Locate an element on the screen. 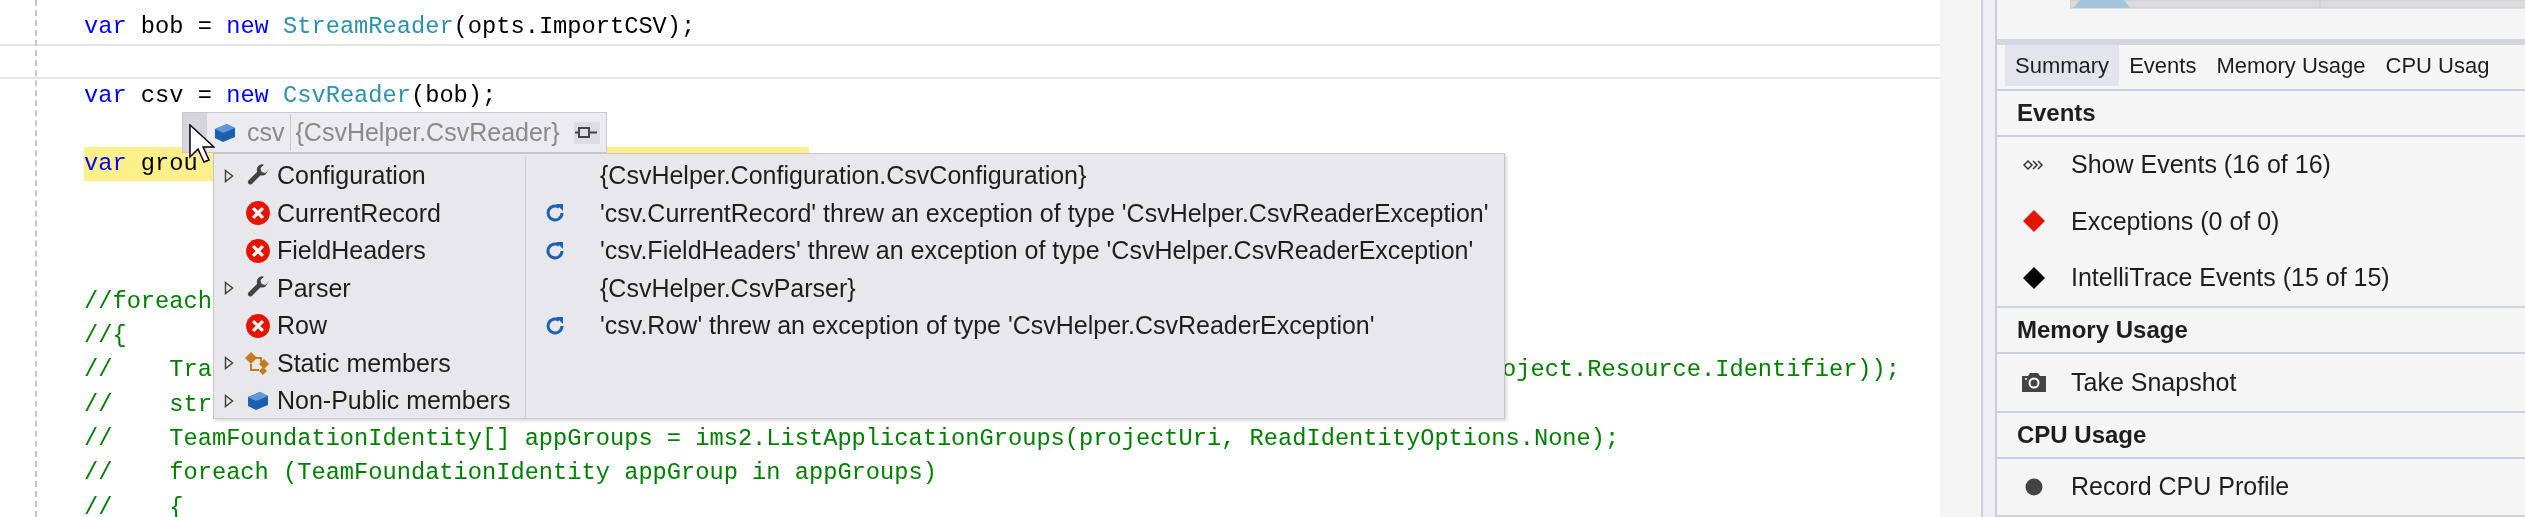  panel-link: Show Events (16 of 16) is located at coordinates (2201, 165).